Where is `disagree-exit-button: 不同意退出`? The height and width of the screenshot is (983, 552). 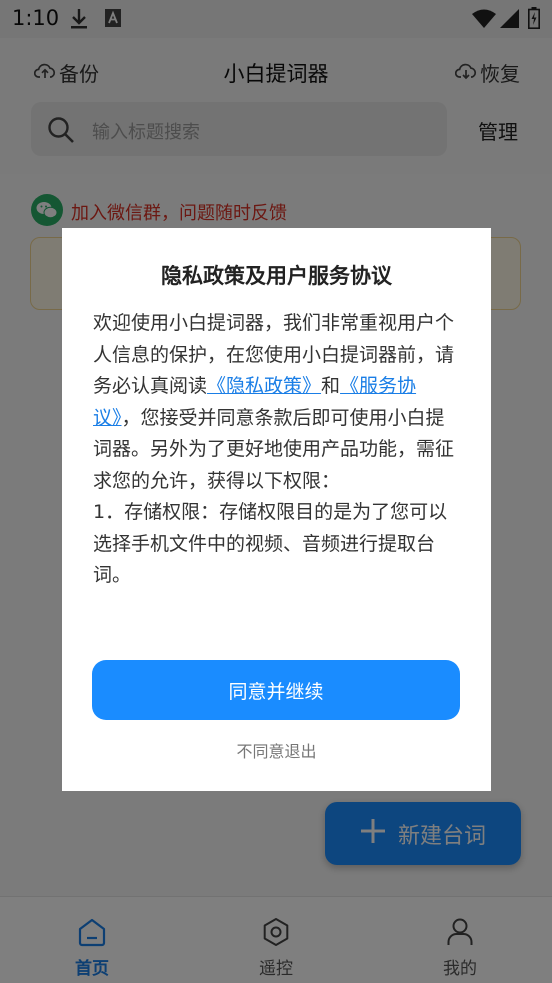
disagree-exit-button: 不同意退出 is located at coordinates (276, 750).